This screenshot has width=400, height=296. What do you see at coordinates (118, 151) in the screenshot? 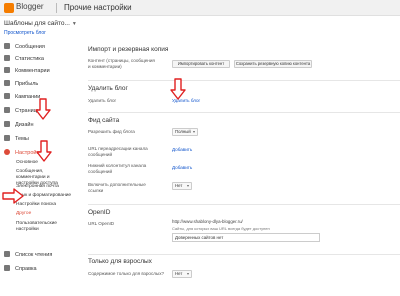
I see `feed-redirect-label: URL переадресации канала сообщений` at bounding box center [118, 151].